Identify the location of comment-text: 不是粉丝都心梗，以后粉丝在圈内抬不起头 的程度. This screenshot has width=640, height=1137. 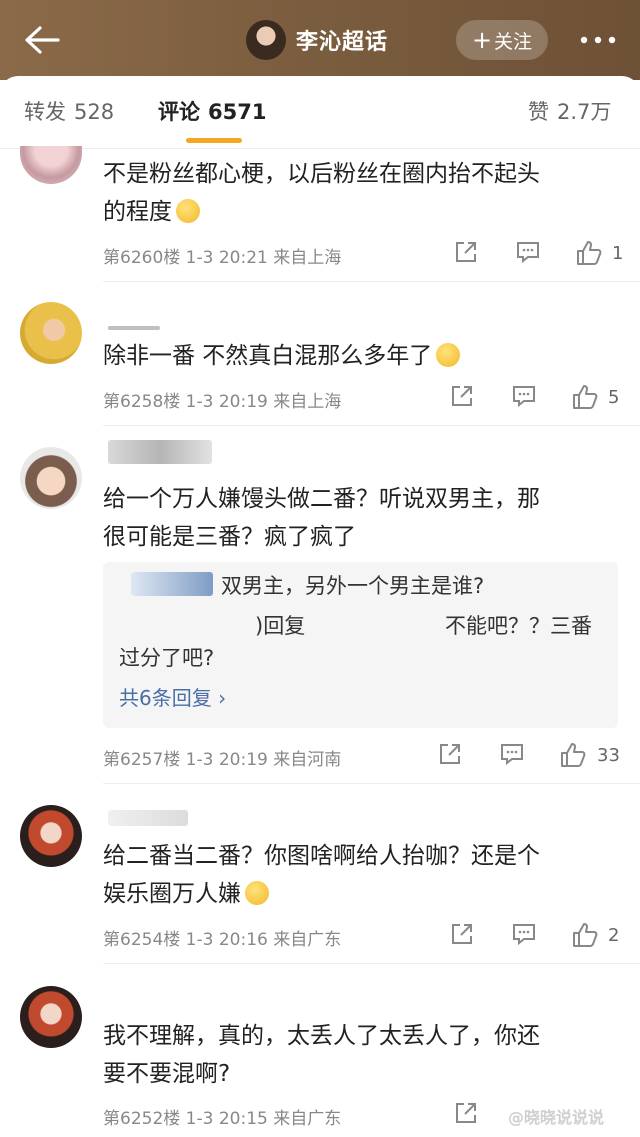
(360, 193).